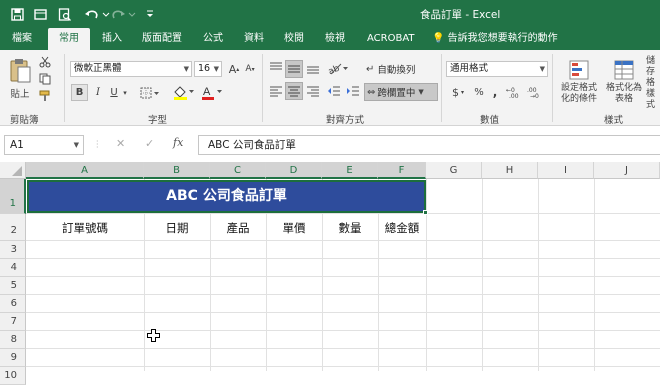  I want to click on currency-button: $ ▾, so click(458, 92).